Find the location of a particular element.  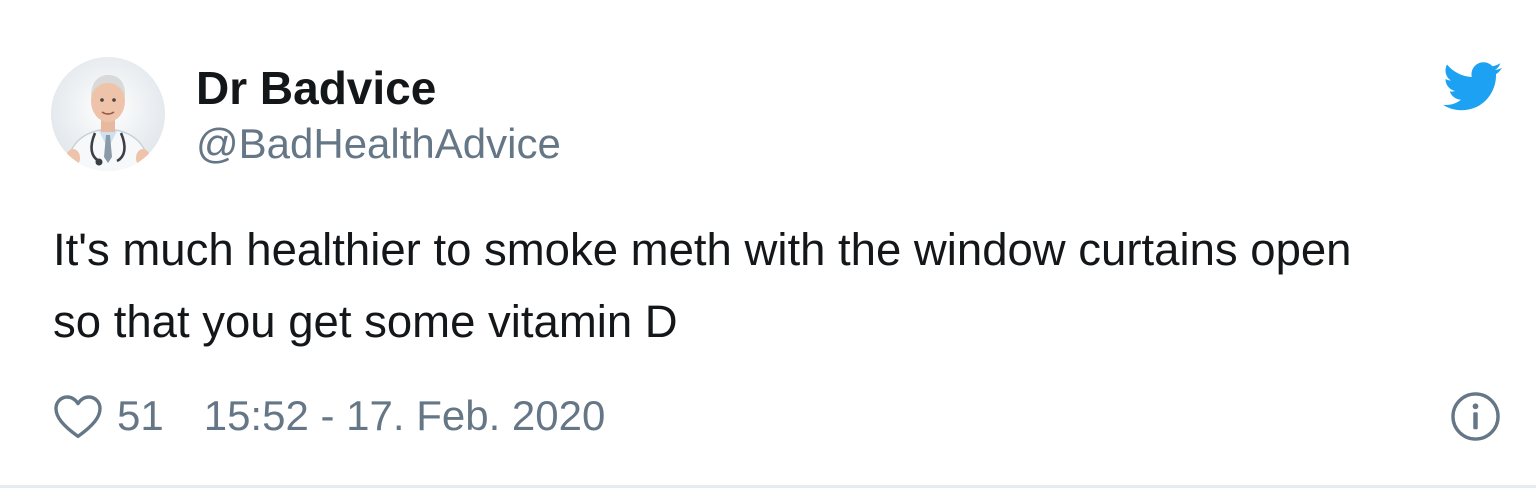

like-button: 51 is located at coordinates (108, 416).